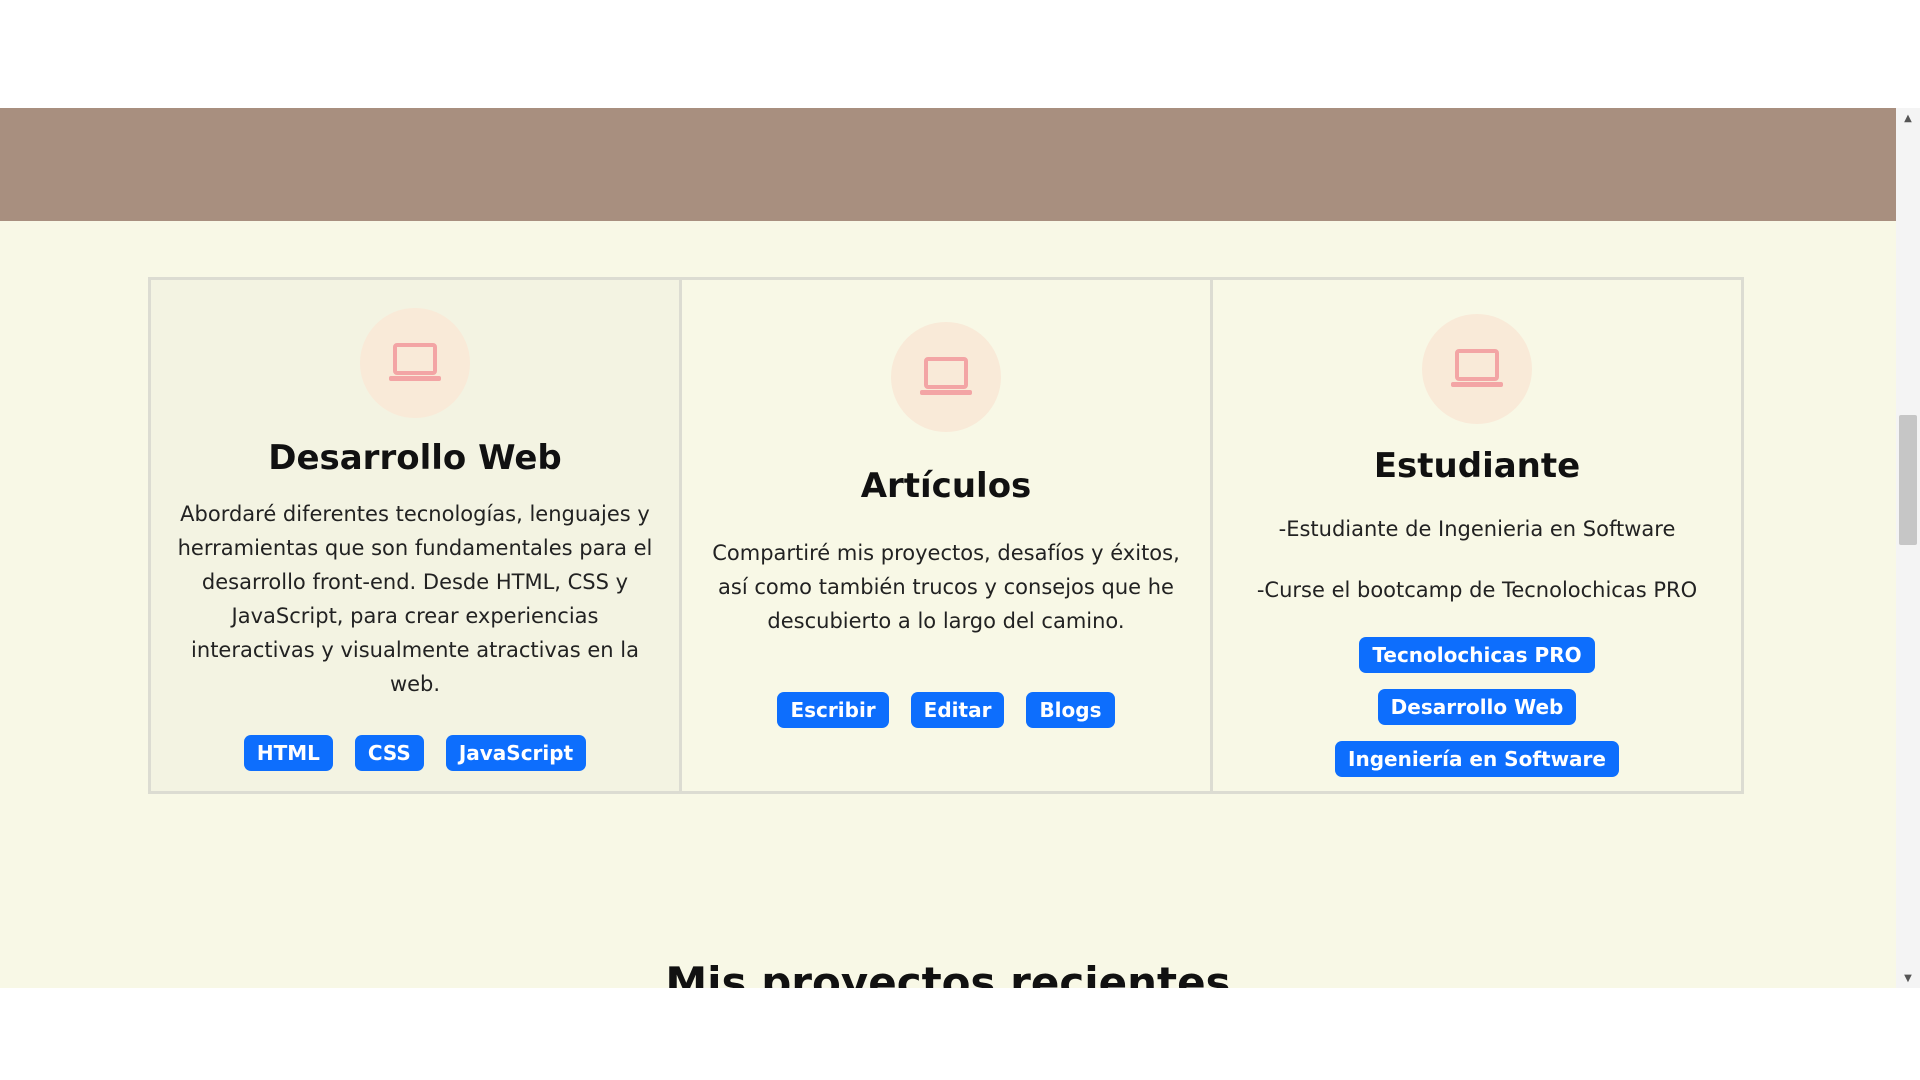  What do you see at coordinates (946, 486) in the screenshot?
I see `card-title: Artículos` at bounding box center [946, 486].